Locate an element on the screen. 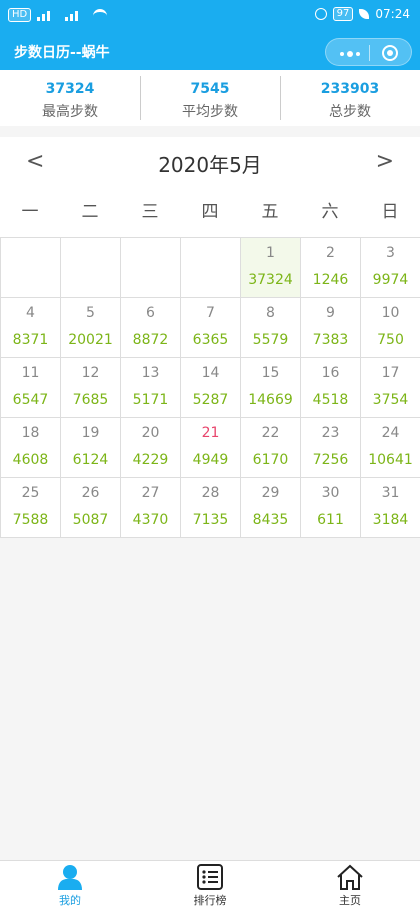 The image size is (420, 910). calendar-day-cell: 31 3184 is located at coordinates (390, 508).